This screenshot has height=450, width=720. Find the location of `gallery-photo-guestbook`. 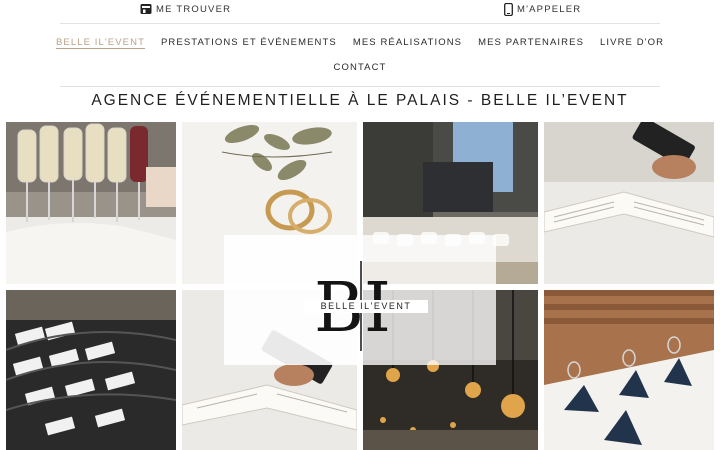

gallery-photo-guestbook is located at coordinates (629, 203).